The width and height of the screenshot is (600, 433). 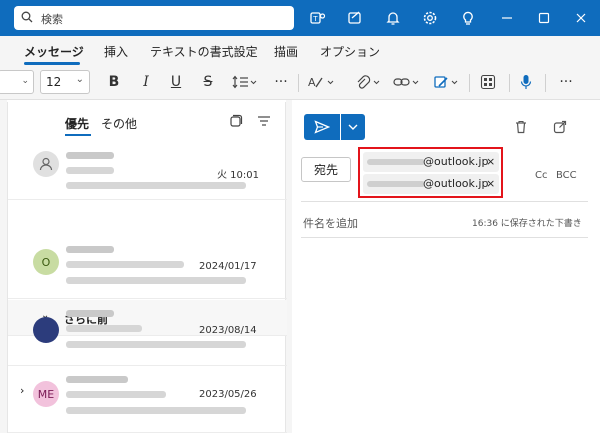 I want to click on close-icon, so click(x=581, y=18).